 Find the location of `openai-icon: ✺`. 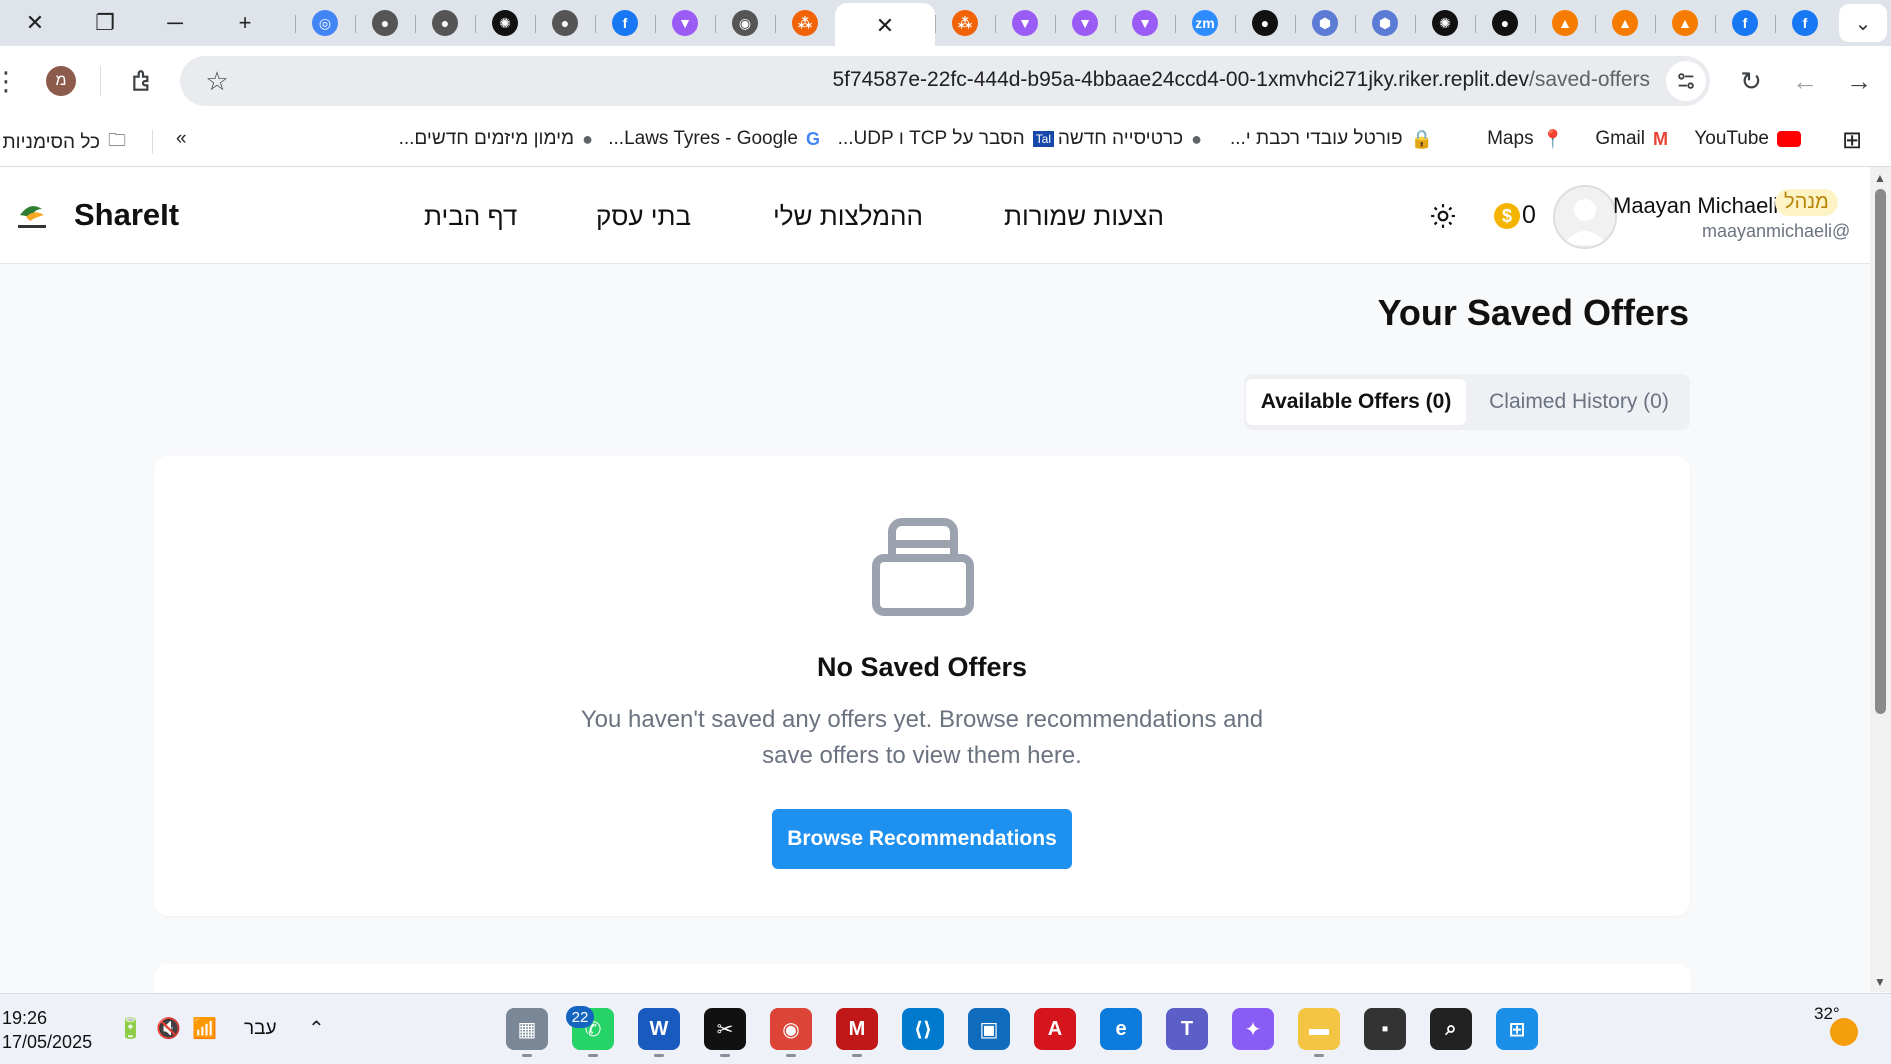

openai-icon: ✺ is located at coordinates (505, 23).